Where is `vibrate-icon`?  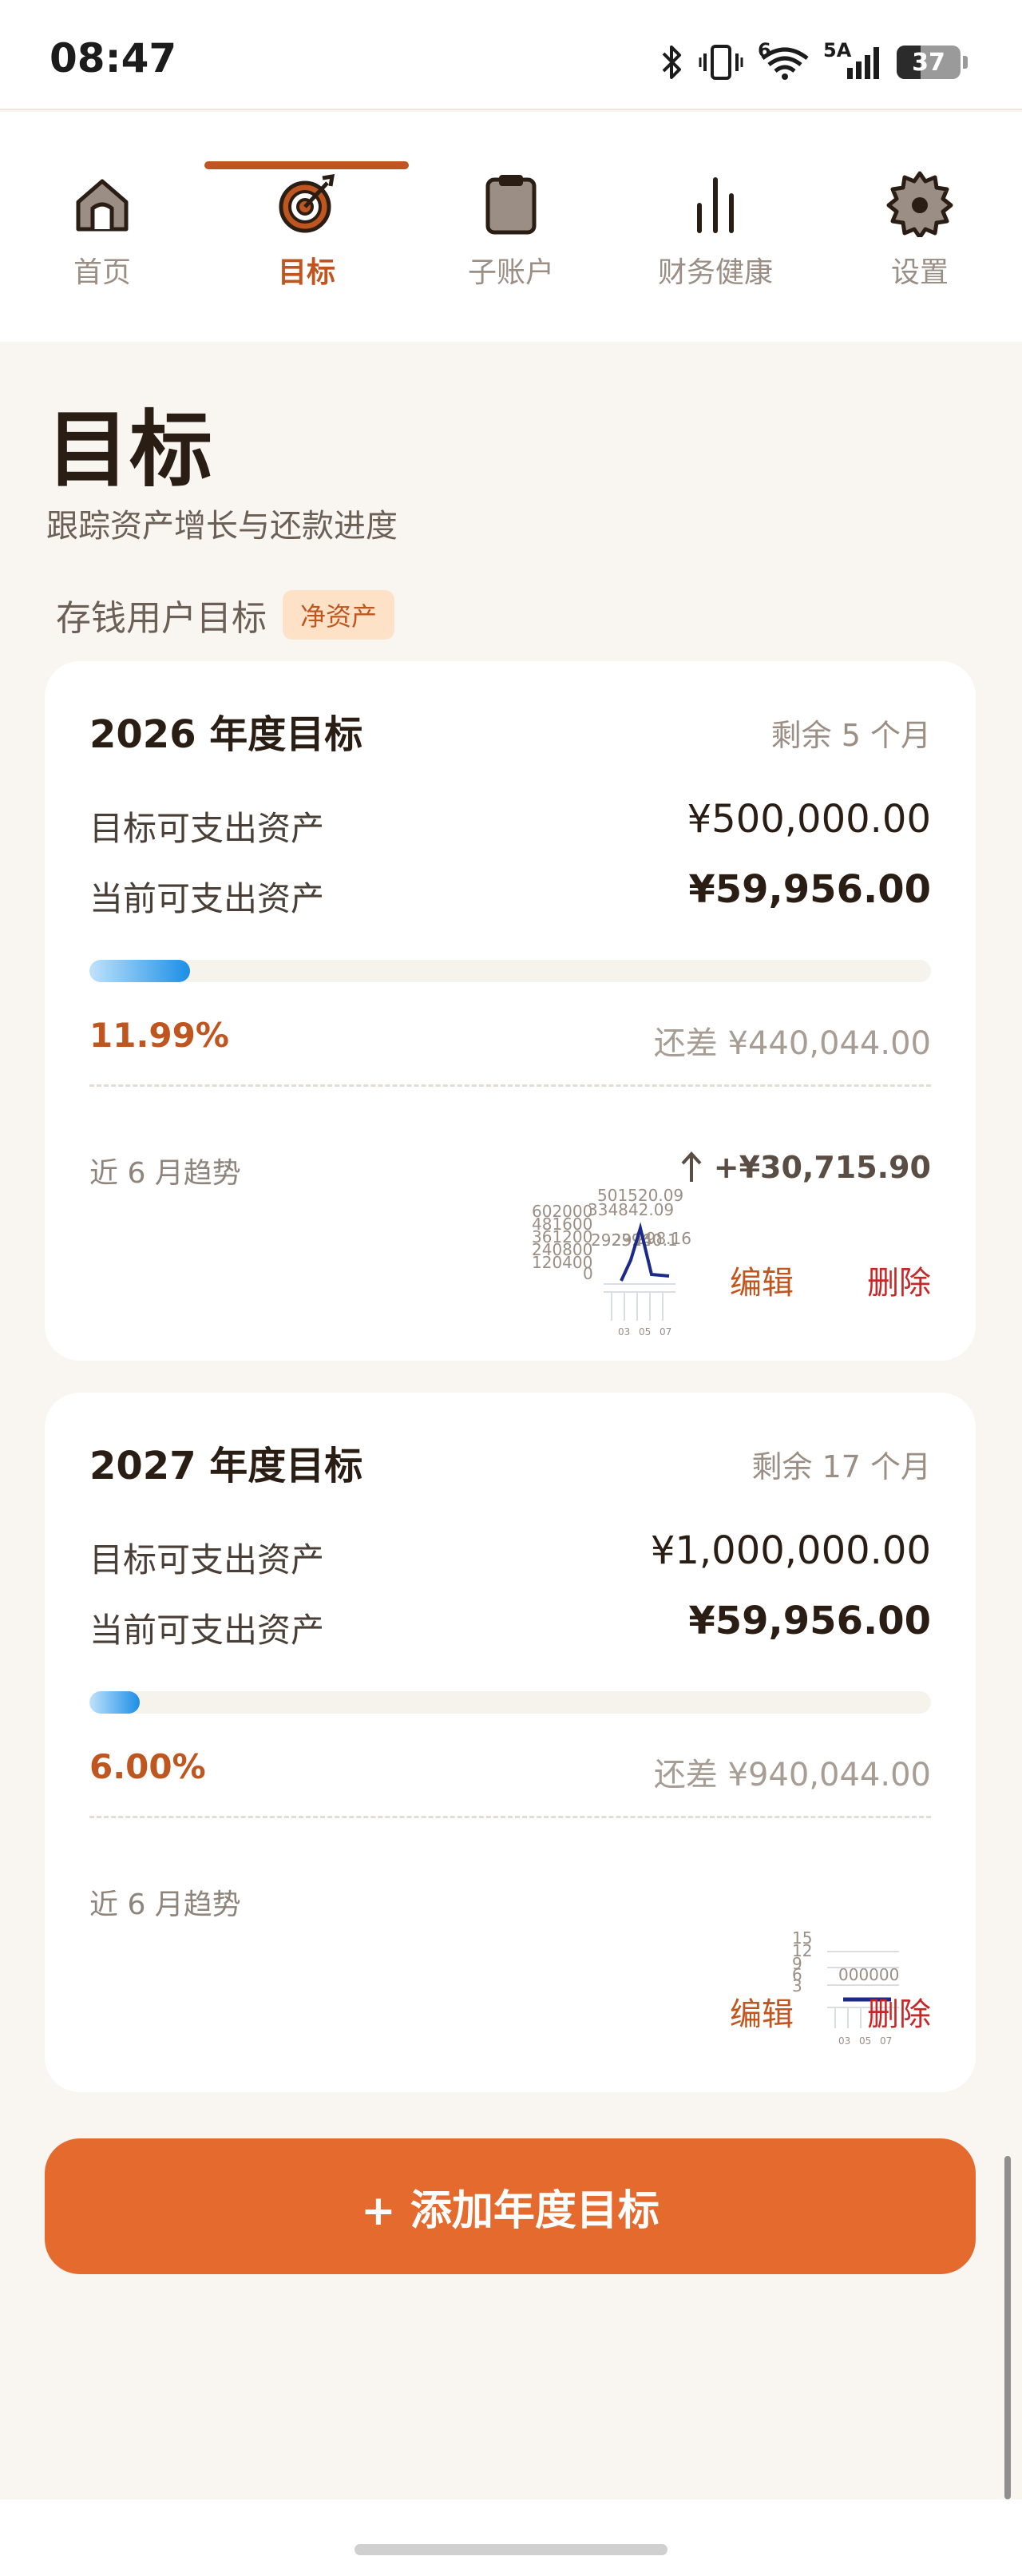
vibrate-icon is located at coordinates (721, 62).